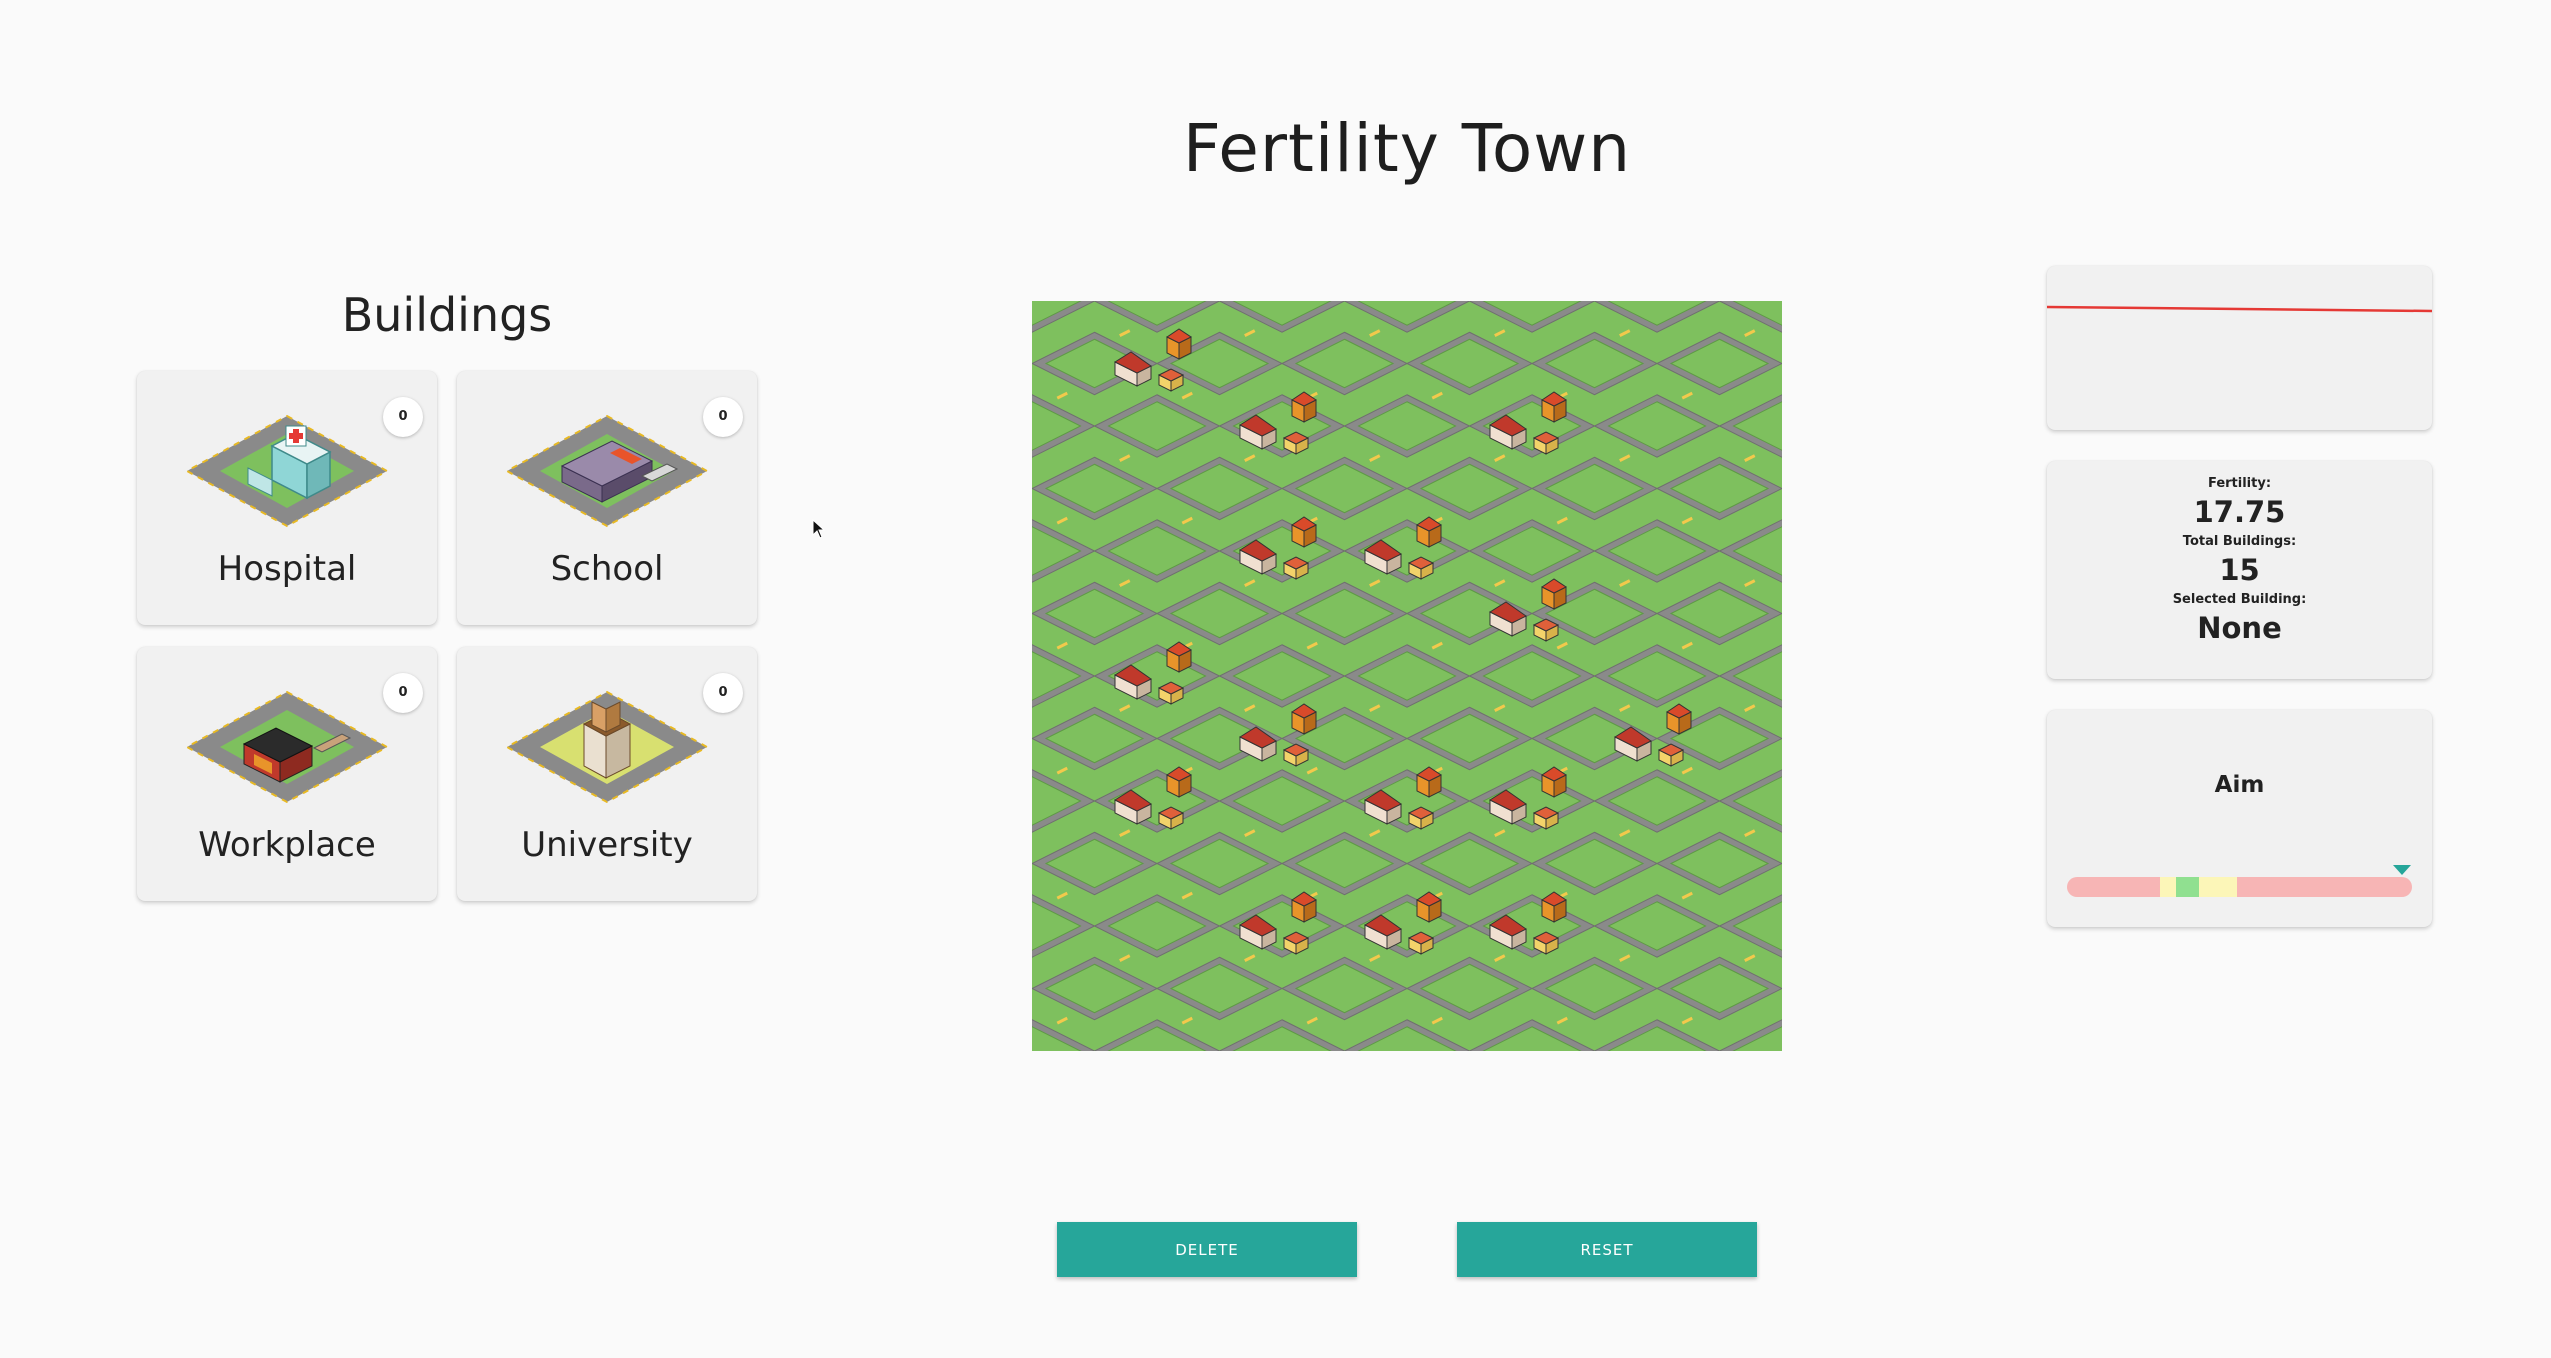 The image size is (2551, 1358). Describe the element at coordinates (287, 845) in the screenshot. I see `workplace-label: Workplace` at that location.